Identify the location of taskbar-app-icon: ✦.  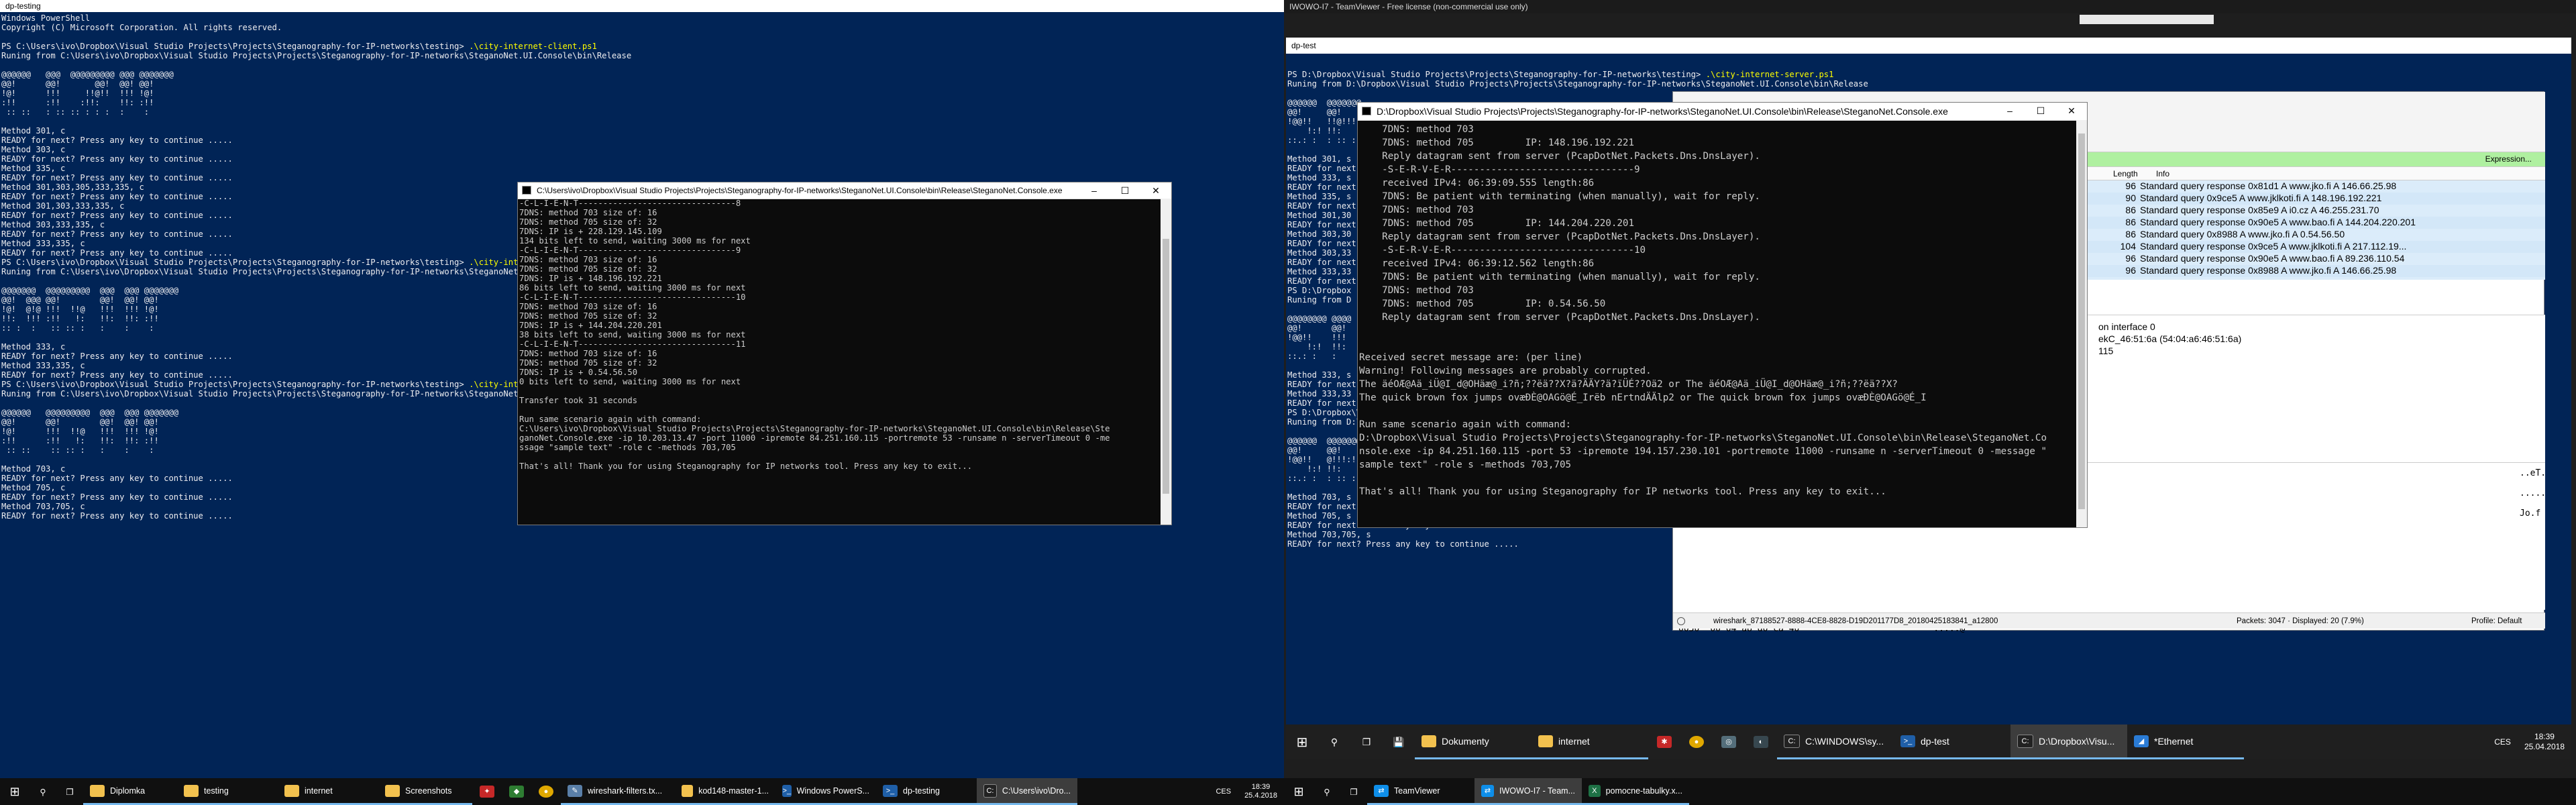
(487, 791).